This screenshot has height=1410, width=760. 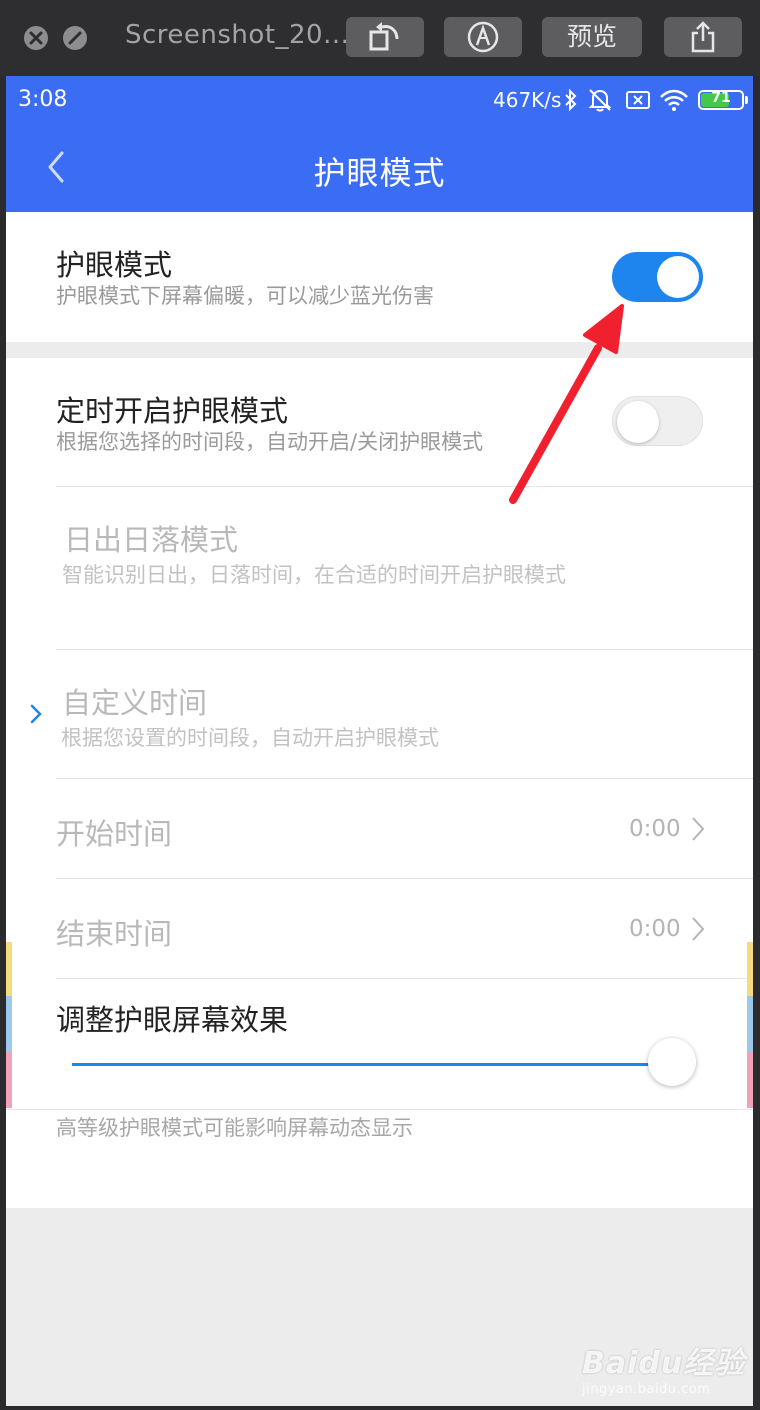 What do you see at coordinates (674, 100) in the screenshot?
I see `wifi-icon` at bounding box center [674, 100].